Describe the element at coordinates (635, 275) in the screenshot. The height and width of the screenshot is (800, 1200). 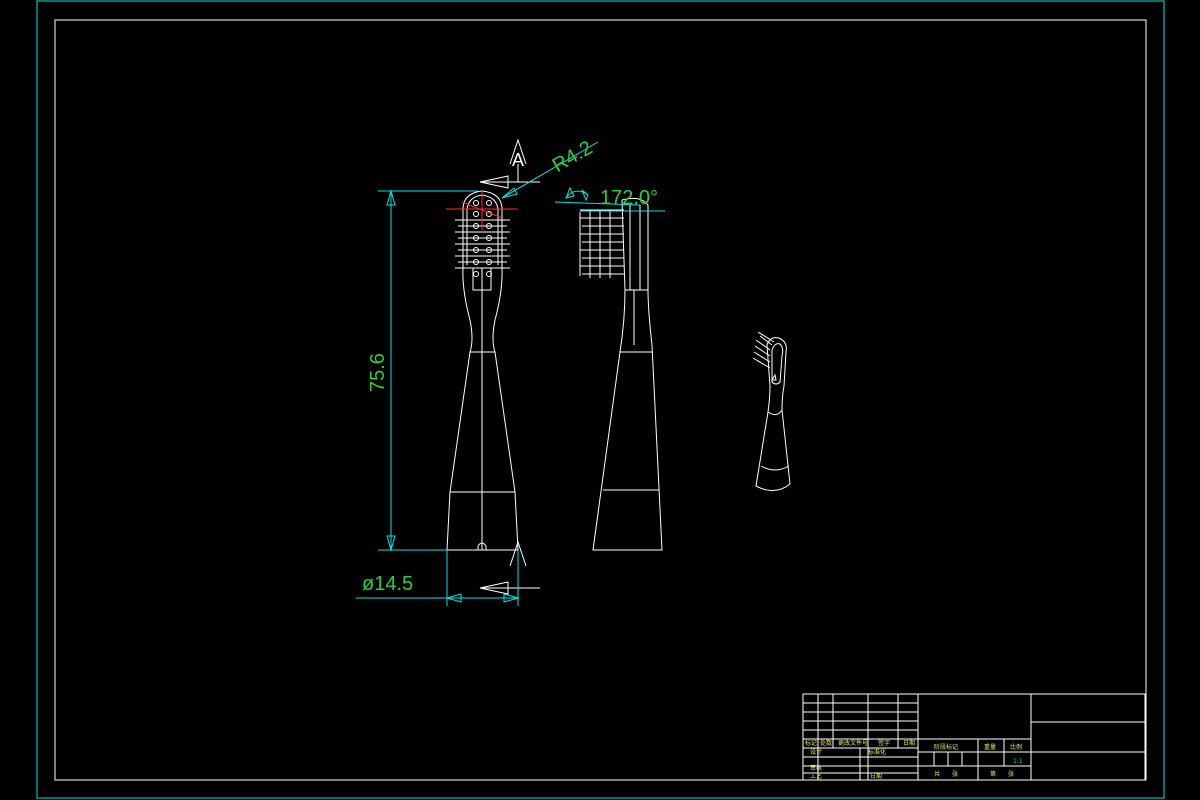
I see `side-inner-lines` at that location.